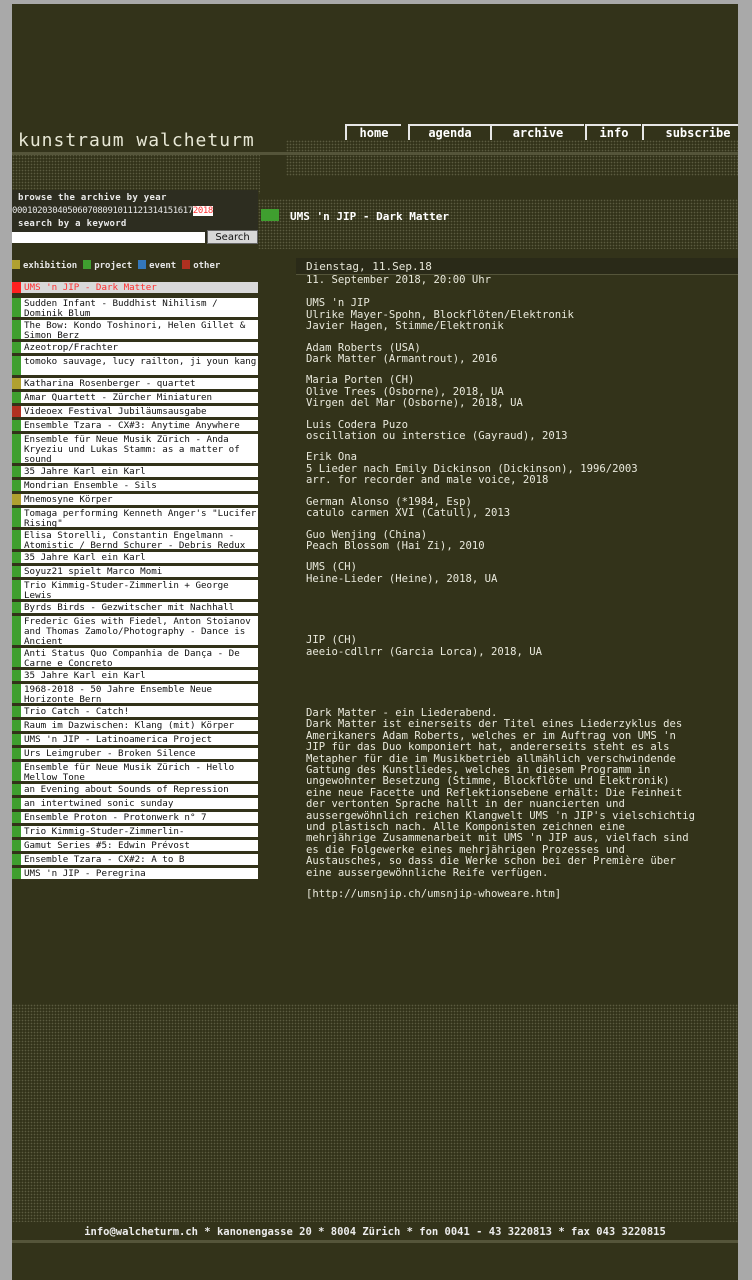  Describe the element at coordinates (107, 845) in the screenshot. I see `event-list-title: Gamut Series #5: Edwin Prévost` at that location.